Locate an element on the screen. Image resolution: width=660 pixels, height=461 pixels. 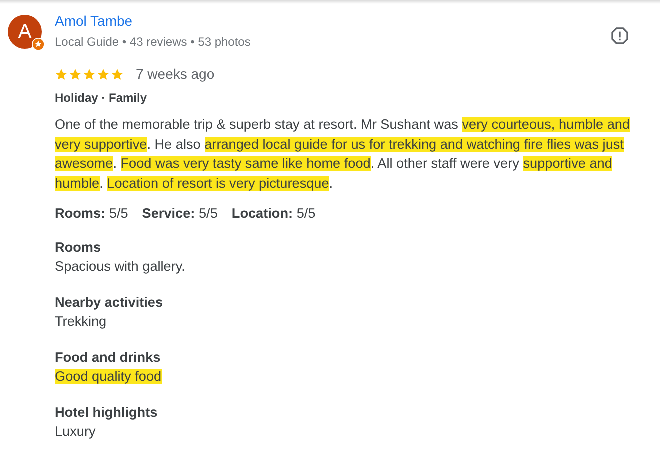
avatar: A is located at coordinates (25, 32).